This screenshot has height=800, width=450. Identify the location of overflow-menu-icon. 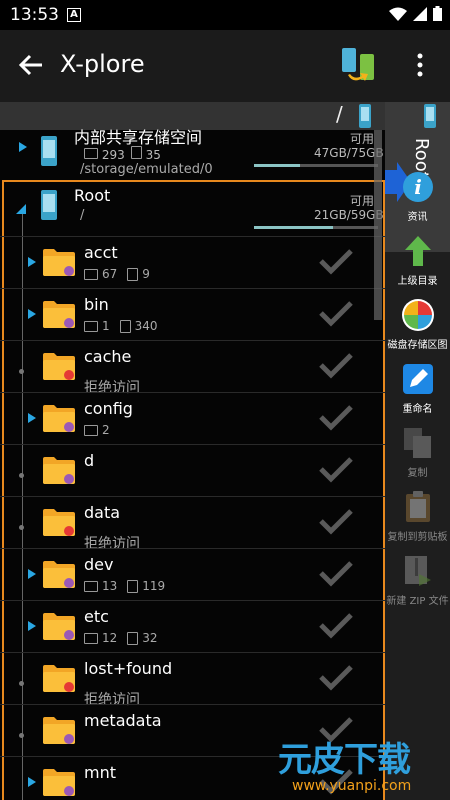
(420, 65).